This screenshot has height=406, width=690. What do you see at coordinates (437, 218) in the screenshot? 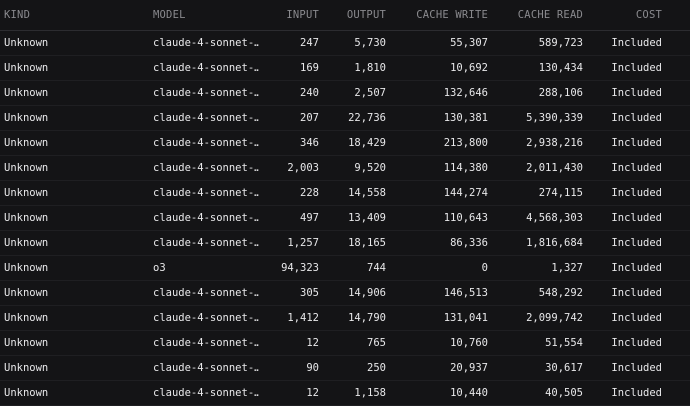
I see `cell-cache-write: 110,643` at bounding box center [437, 218].